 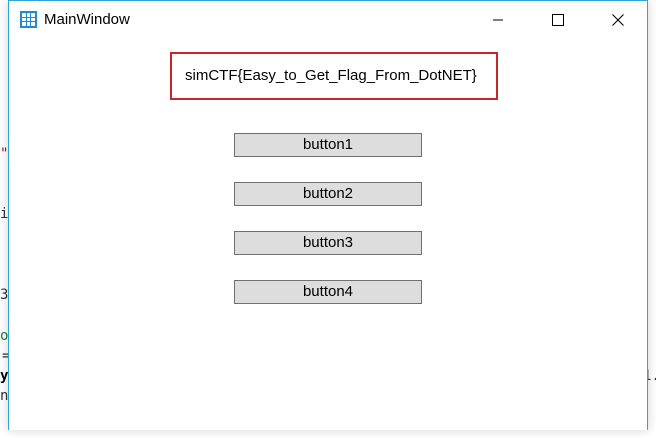 What do you see at coordinates (328, 19) in the screenshot?
I see `title-bar: MainWindow` at bounding box center [328, 19].